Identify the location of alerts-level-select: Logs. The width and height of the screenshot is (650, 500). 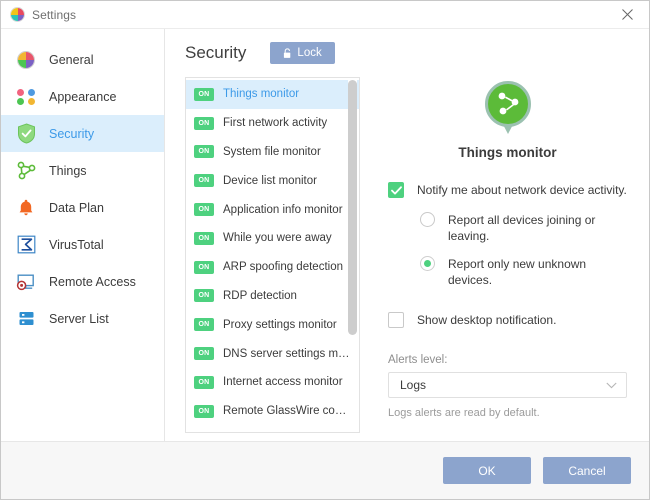
(507, 385).